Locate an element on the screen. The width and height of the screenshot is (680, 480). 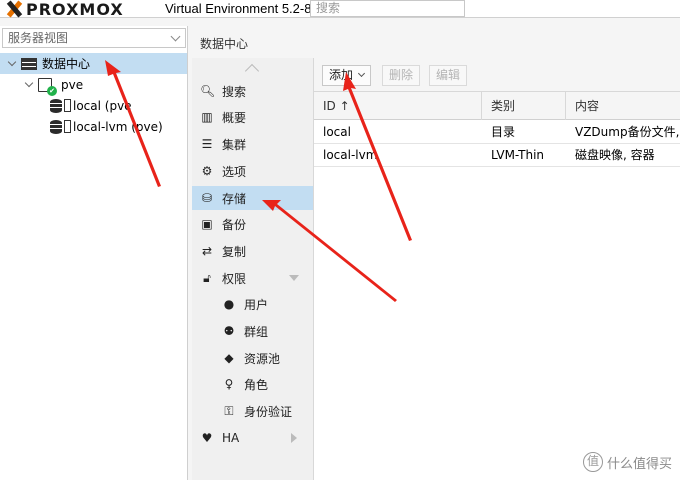
users-icon: ⚉ is located at coordinates (229, 331).